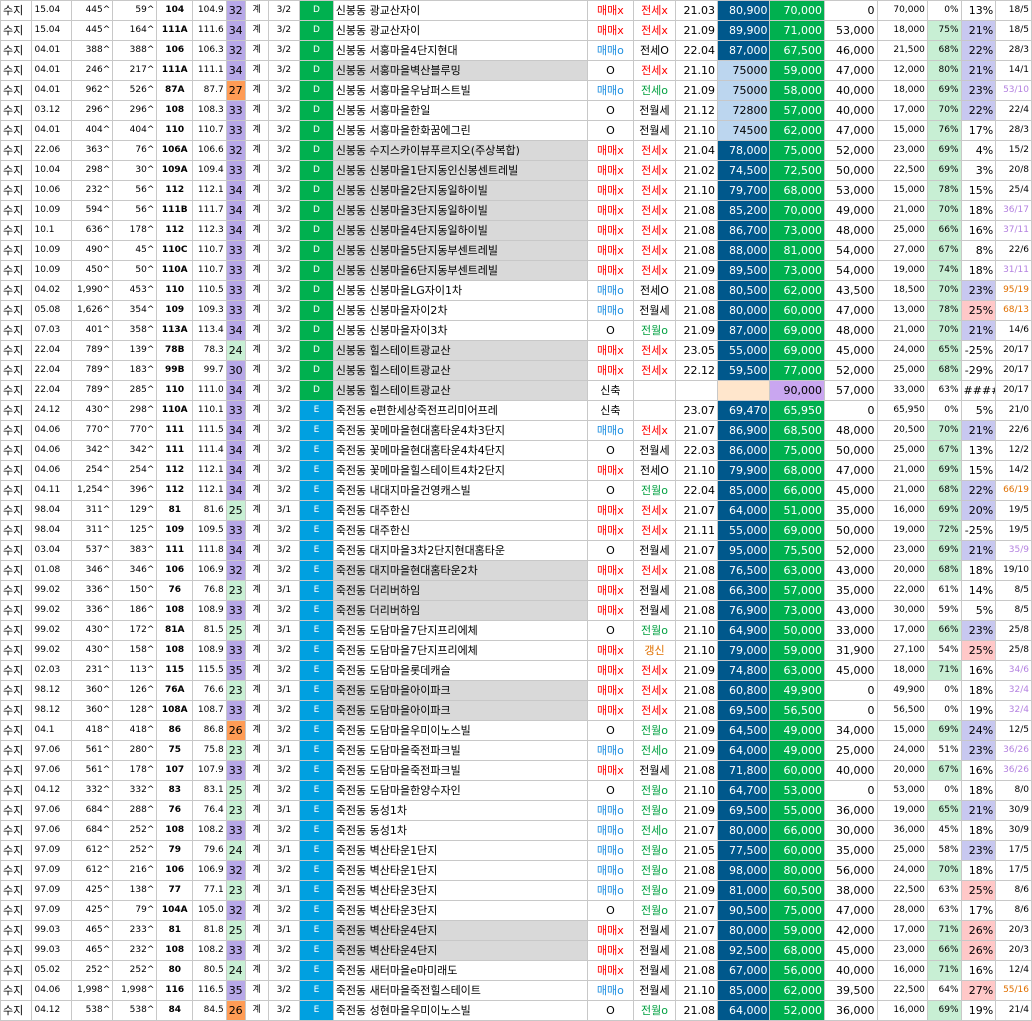  I want to click on cell-price: 74,500, so click(743, 170).